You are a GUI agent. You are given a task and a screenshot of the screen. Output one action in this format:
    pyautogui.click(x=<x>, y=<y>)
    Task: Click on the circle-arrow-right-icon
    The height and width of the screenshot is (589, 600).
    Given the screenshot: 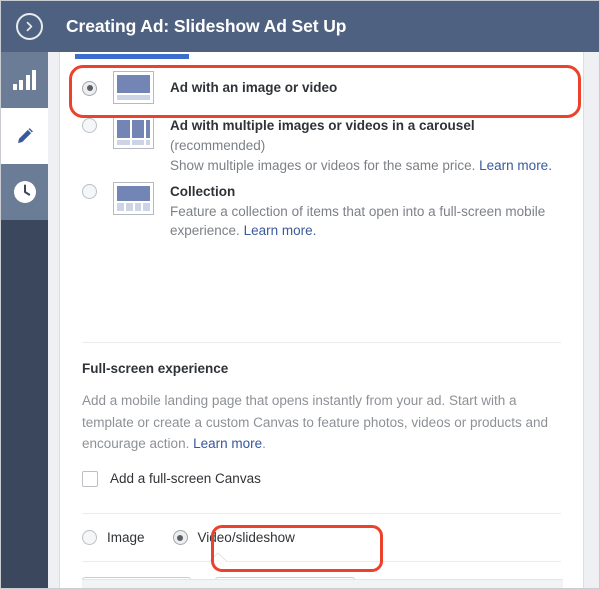 What is the action you would take?
    pyautogui.click(x=29, y=26)
    